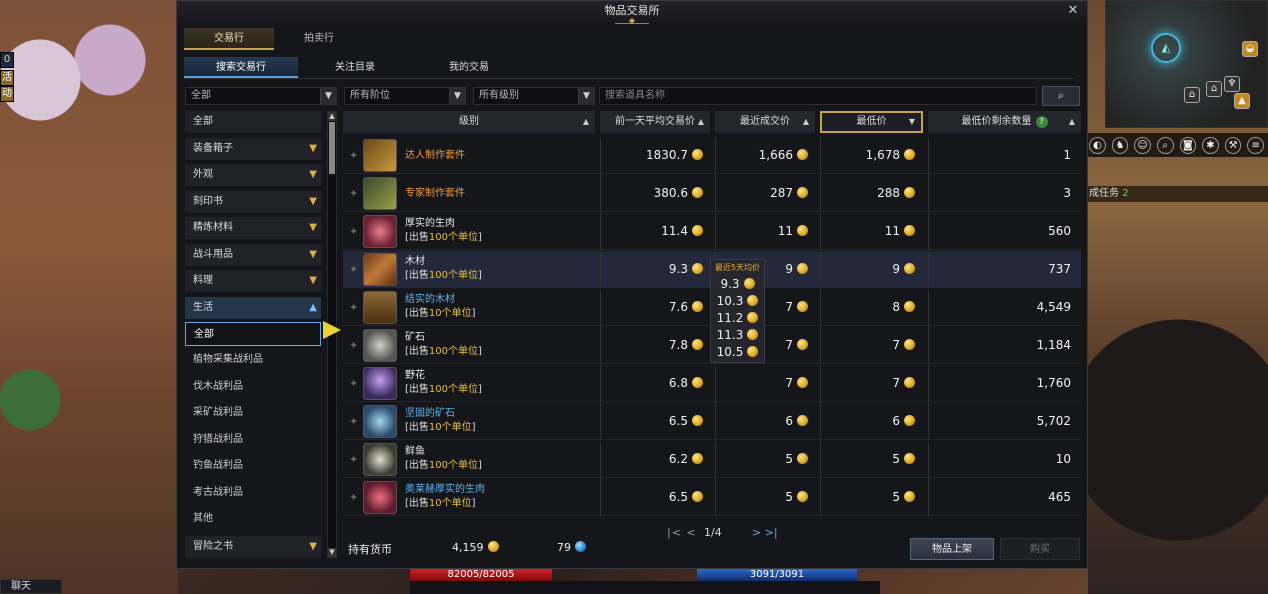 The image size is (1268, 594). Describe the element at coordinates (1165, 145) in the screenshot. I see `search-map-icon: ⌕` at that location.